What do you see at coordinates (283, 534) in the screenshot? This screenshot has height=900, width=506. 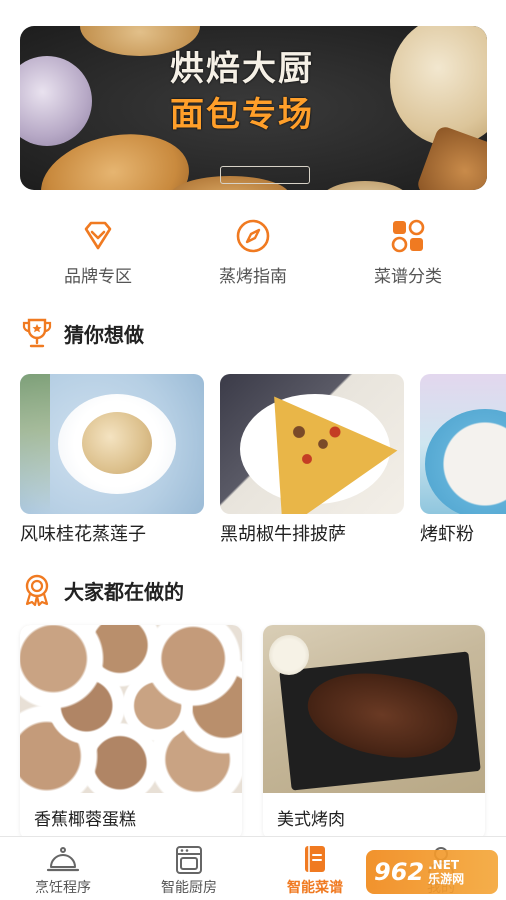 I see `recipe-title: 黑胡椒牛排披萨` at bounding box center [283, 534].